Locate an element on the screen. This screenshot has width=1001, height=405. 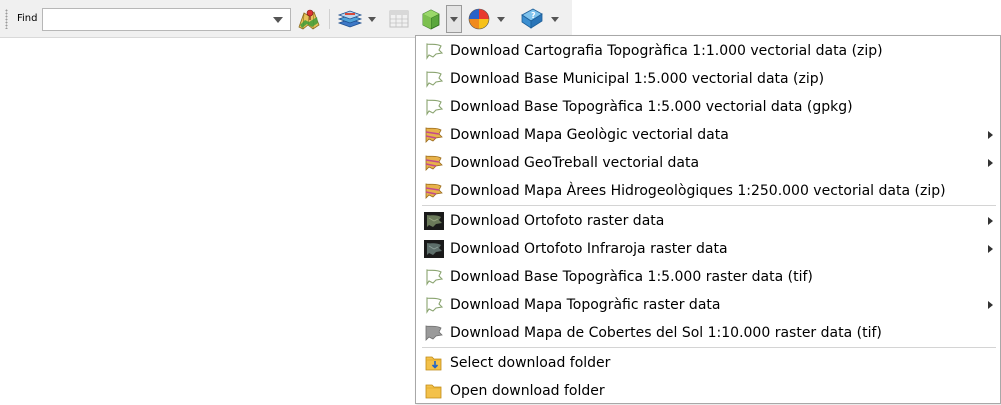
color-button is located at coordinates (479, 19).